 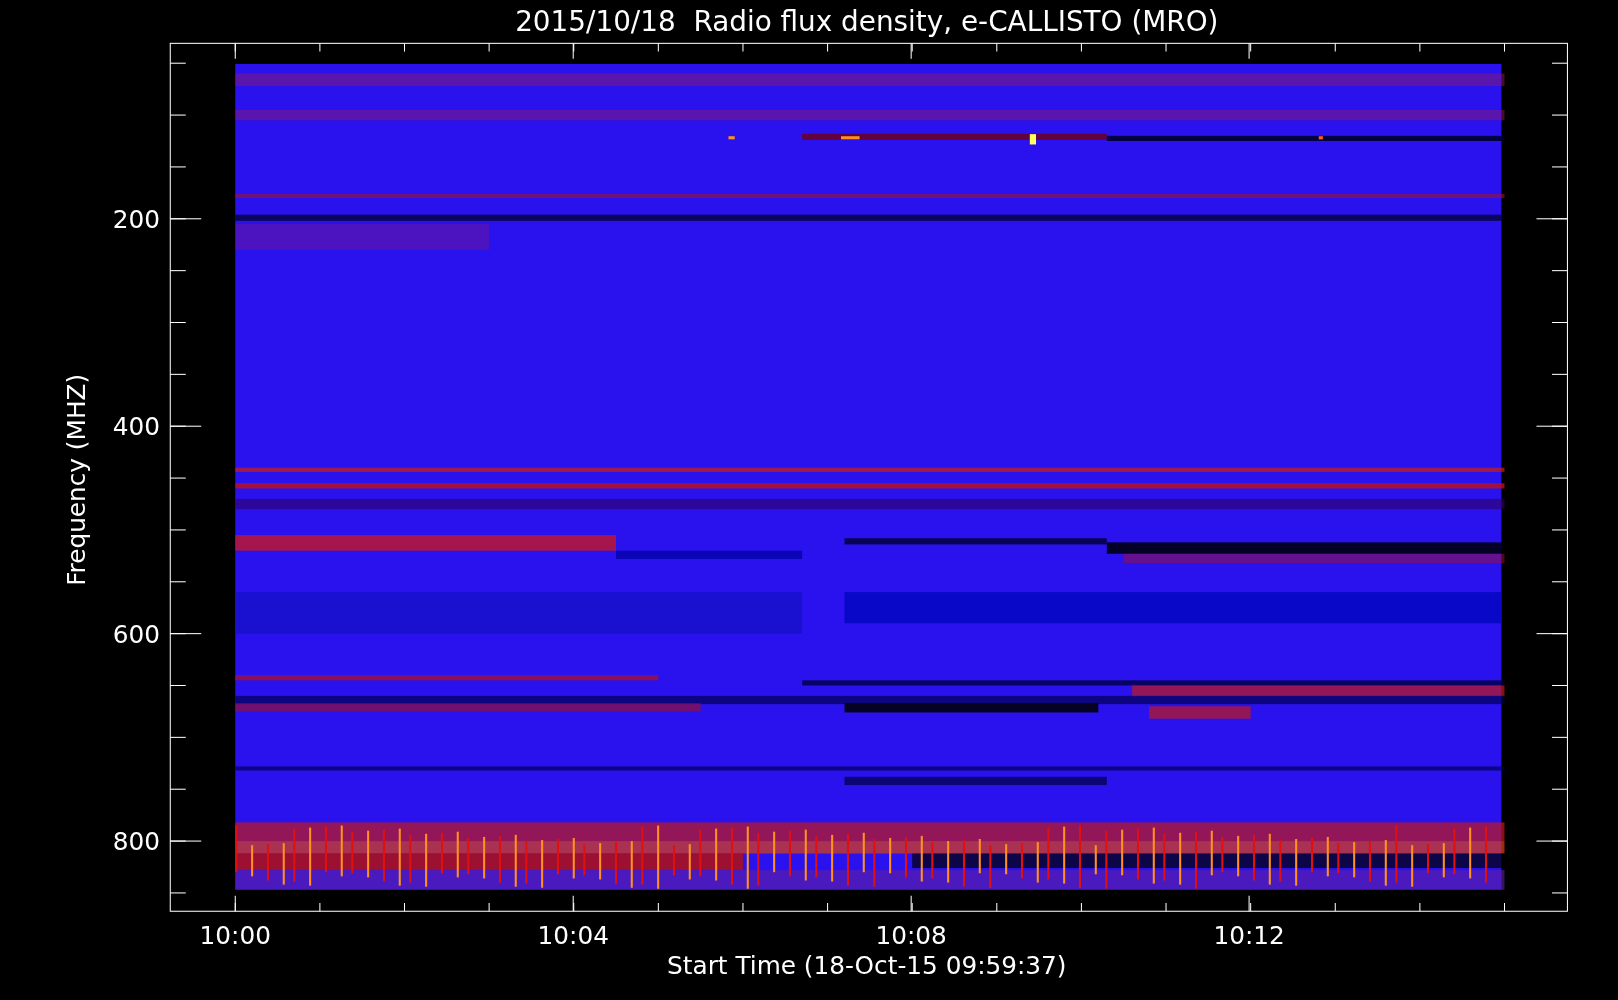 I want to click on x-tick-label: 10:04, so click(x=573, y=936).